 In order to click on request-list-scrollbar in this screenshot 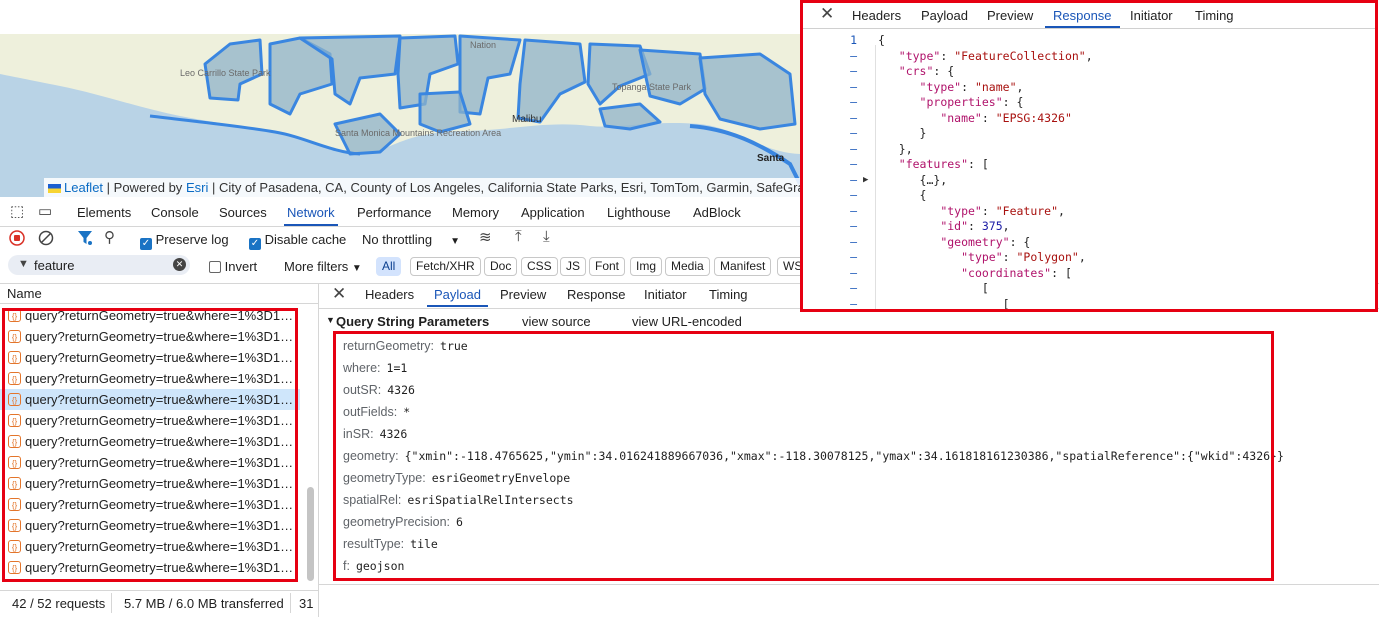, I will do `click(310, 534)`.